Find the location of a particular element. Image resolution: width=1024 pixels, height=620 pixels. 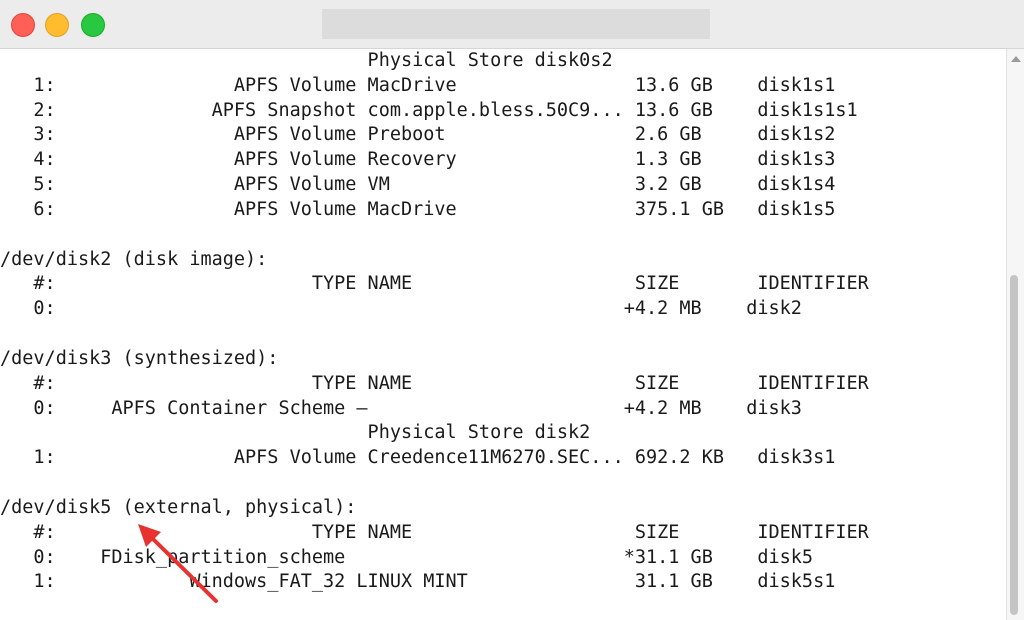

terminal-line: 1: APFS Volume MacDrive 13.6 GB disk1s1 is located at coordinates (418, 85).